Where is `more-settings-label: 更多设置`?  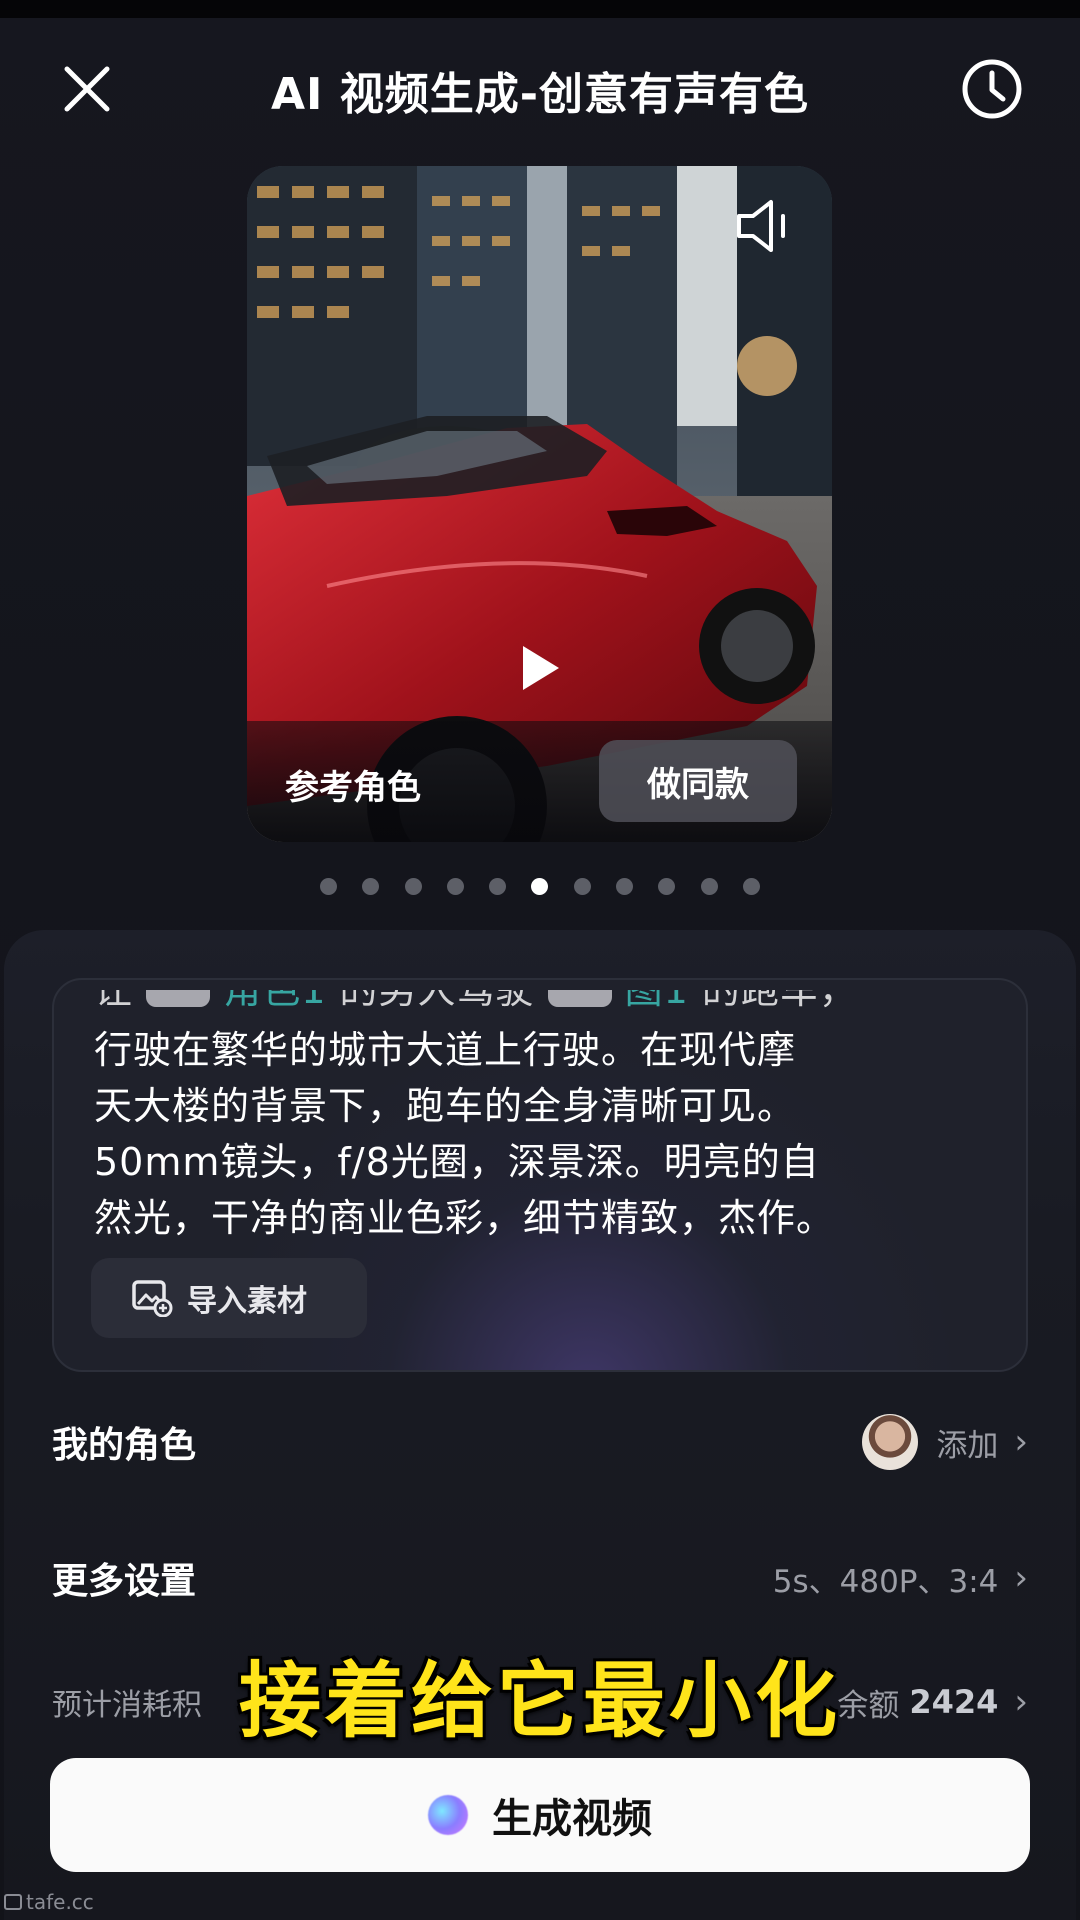
more-settings-label: 更多设置 is located at coordinates (124, 1581).